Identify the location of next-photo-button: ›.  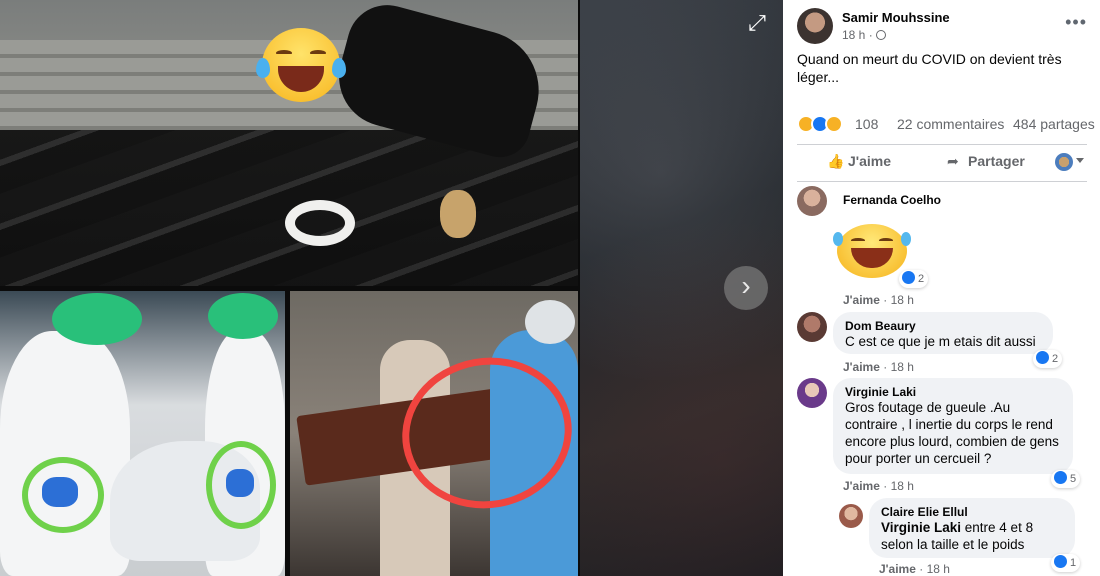
(746, 288).